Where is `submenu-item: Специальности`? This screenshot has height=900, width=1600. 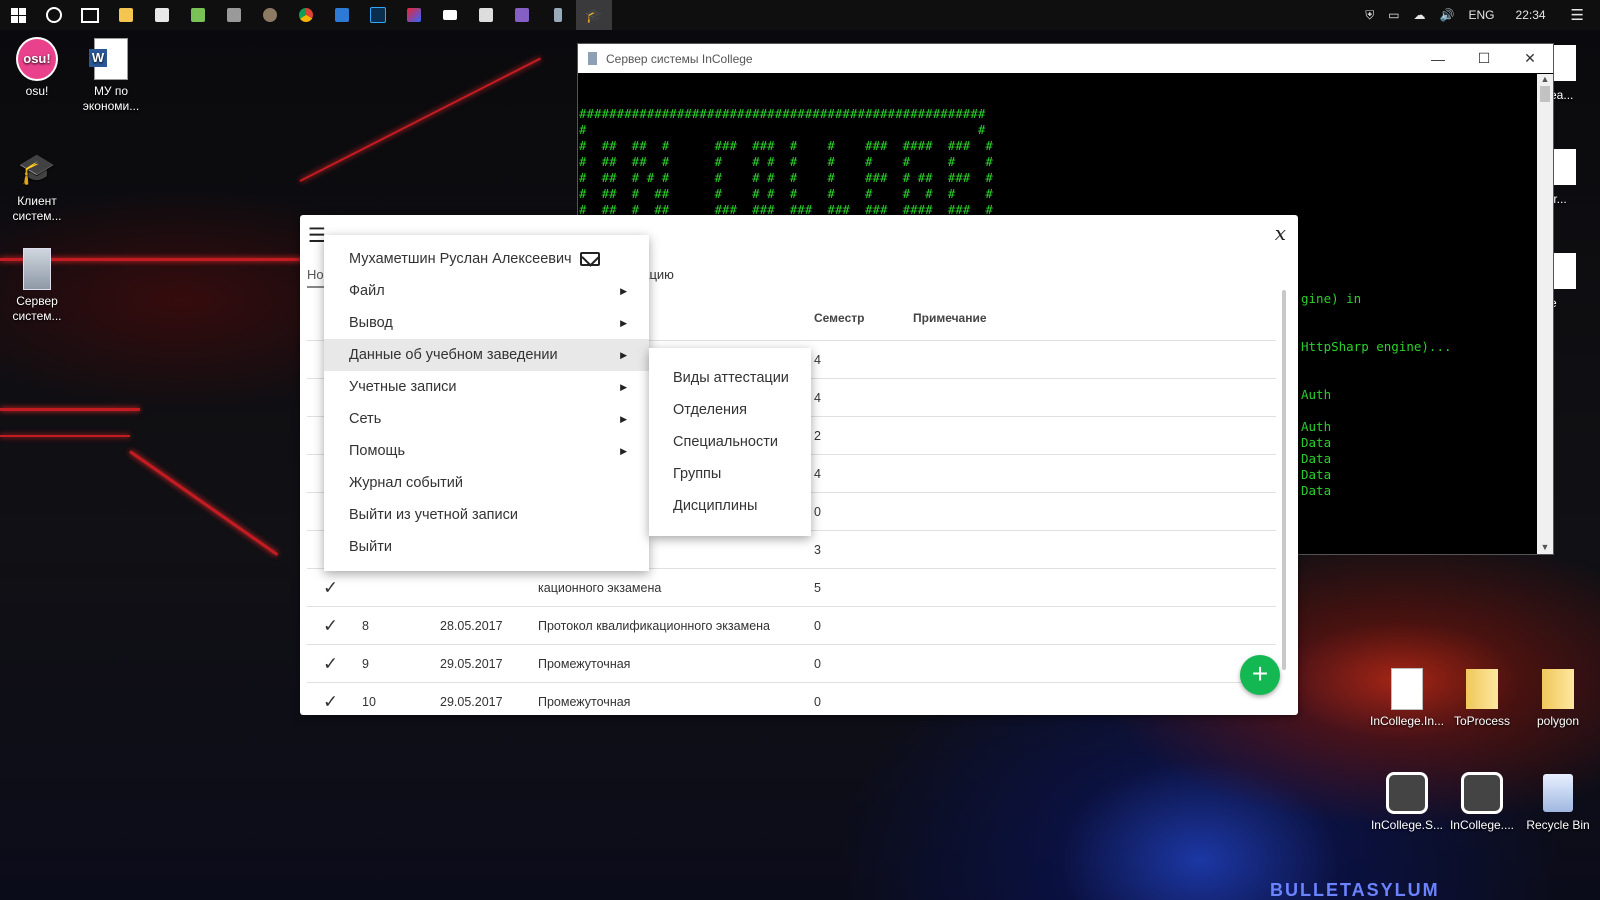
submenu-item: Специальности is located at coordinates (730, 442).